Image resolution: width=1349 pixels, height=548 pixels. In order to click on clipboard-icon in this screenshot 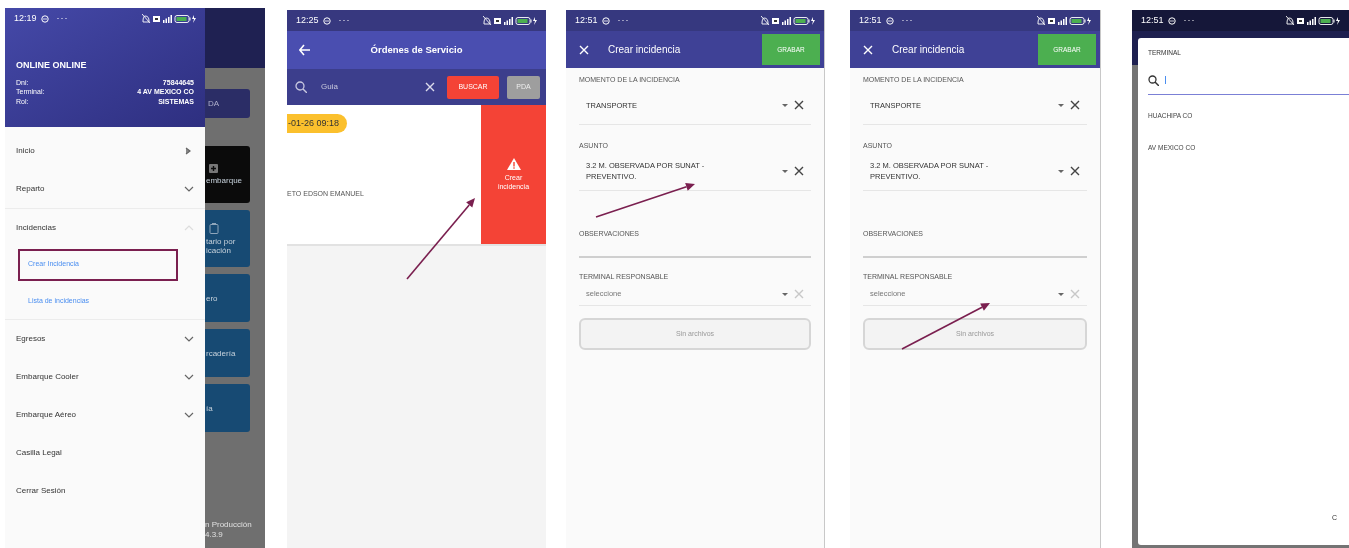, I will do `click(214, 228)`.